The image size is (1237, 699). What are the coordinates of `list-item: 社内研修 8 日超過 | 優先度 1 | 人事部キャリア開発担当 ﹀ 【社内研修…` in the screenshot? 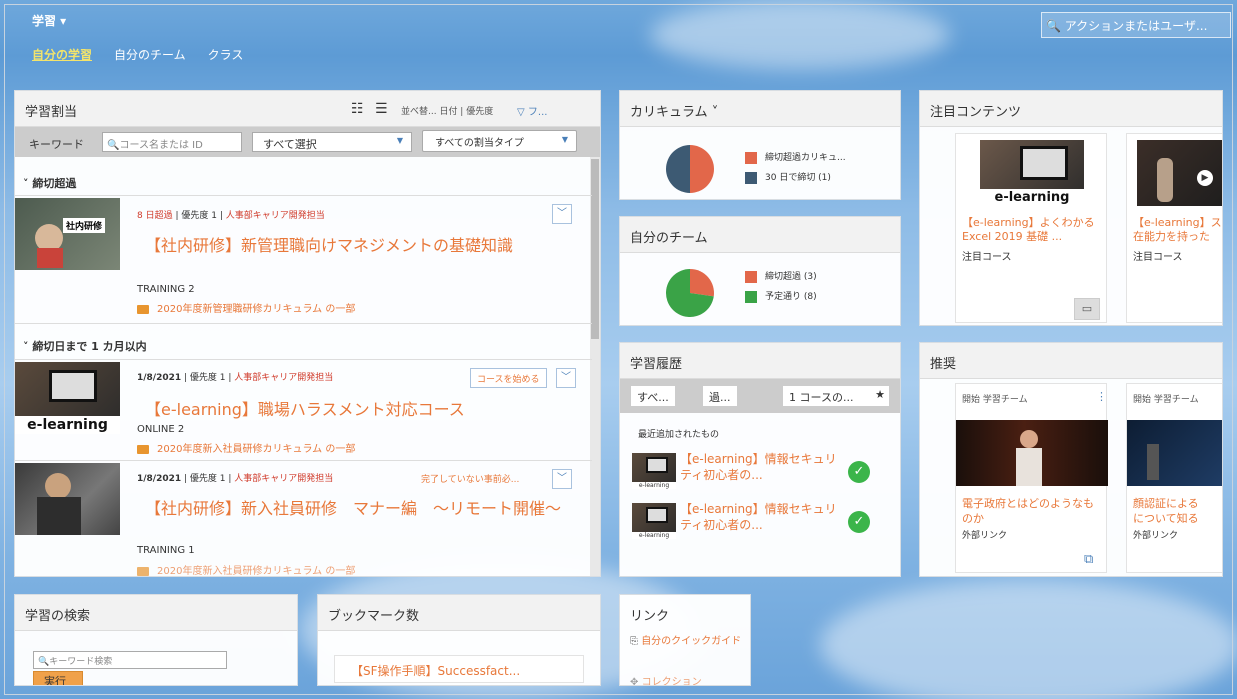 It's located at (303, 257).